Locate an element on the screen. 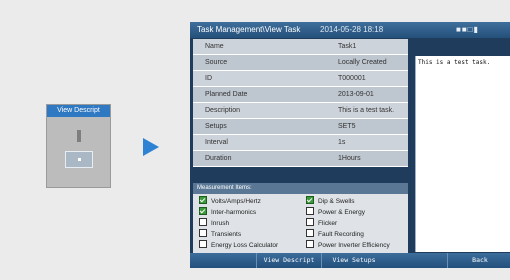  measurement-item-volts-amps-hertz: Volts/Amps/Hertz is located at coordinates (230, 201).